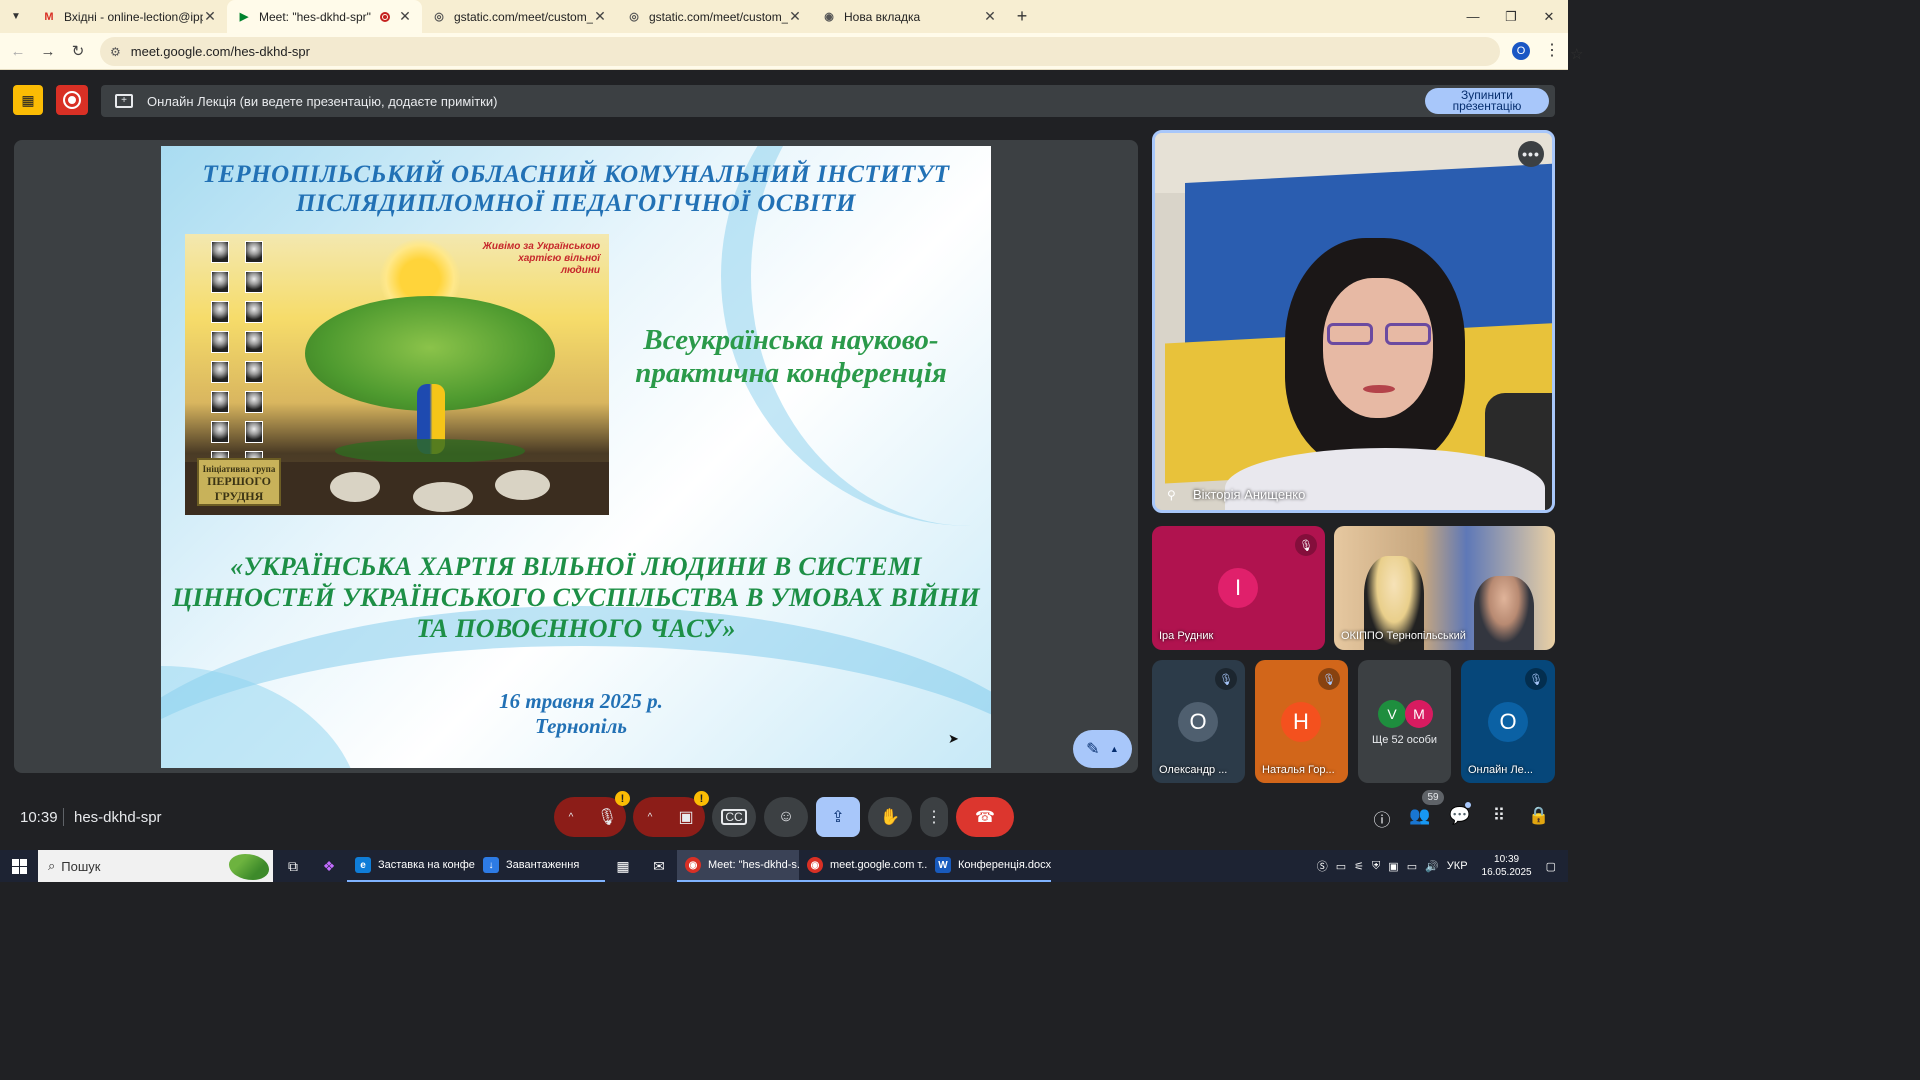 This screenshot has width=1920, height=1080. Describe the element at coordinates (1551, 866) in the screenshot. I see `notifications-icon: ▢` at that location.